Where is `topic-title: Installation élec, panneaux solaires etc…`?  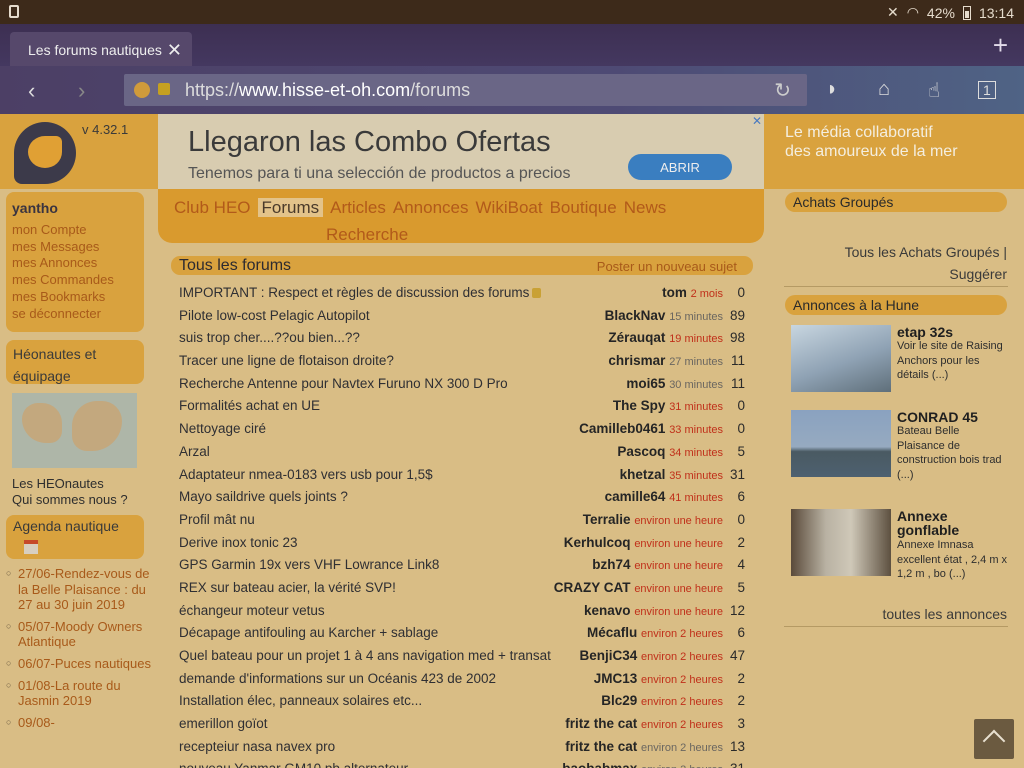 topic-title: Installation élec, panneaux solaires etc… is located at coordinates (300, 700).